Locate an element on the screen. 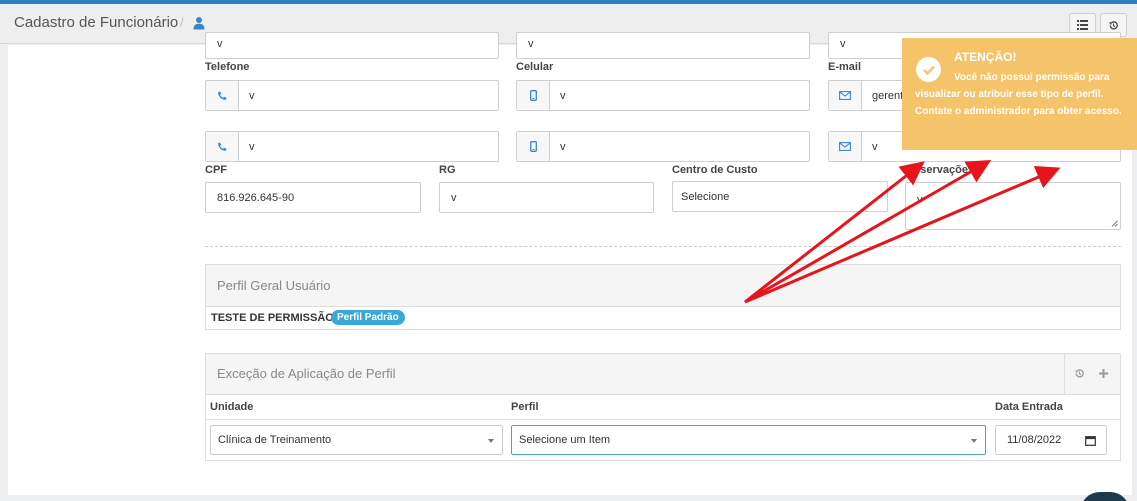 The height and width of the screenshot is (501, 1137). celular-field-2: v is located at coordinates (663, 146).